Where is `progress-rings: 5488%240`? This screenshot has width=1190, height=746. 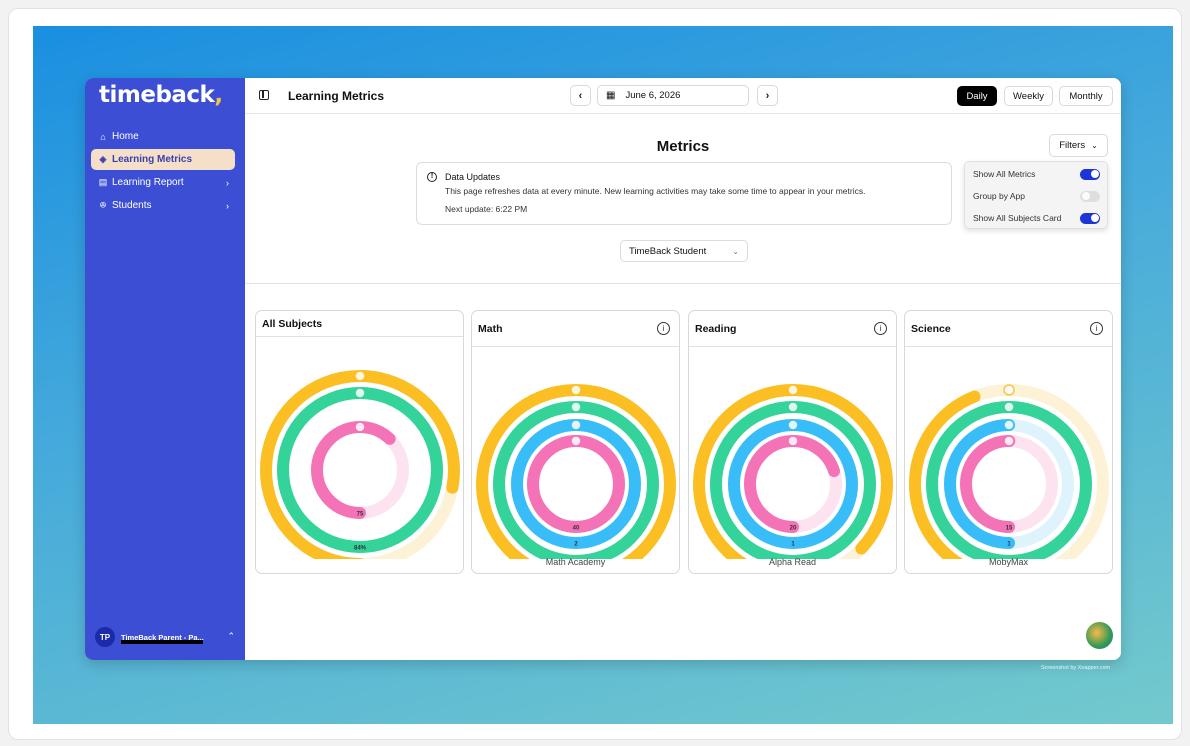 progress-rings: 5488%240 is located at coordinates (576, 471).